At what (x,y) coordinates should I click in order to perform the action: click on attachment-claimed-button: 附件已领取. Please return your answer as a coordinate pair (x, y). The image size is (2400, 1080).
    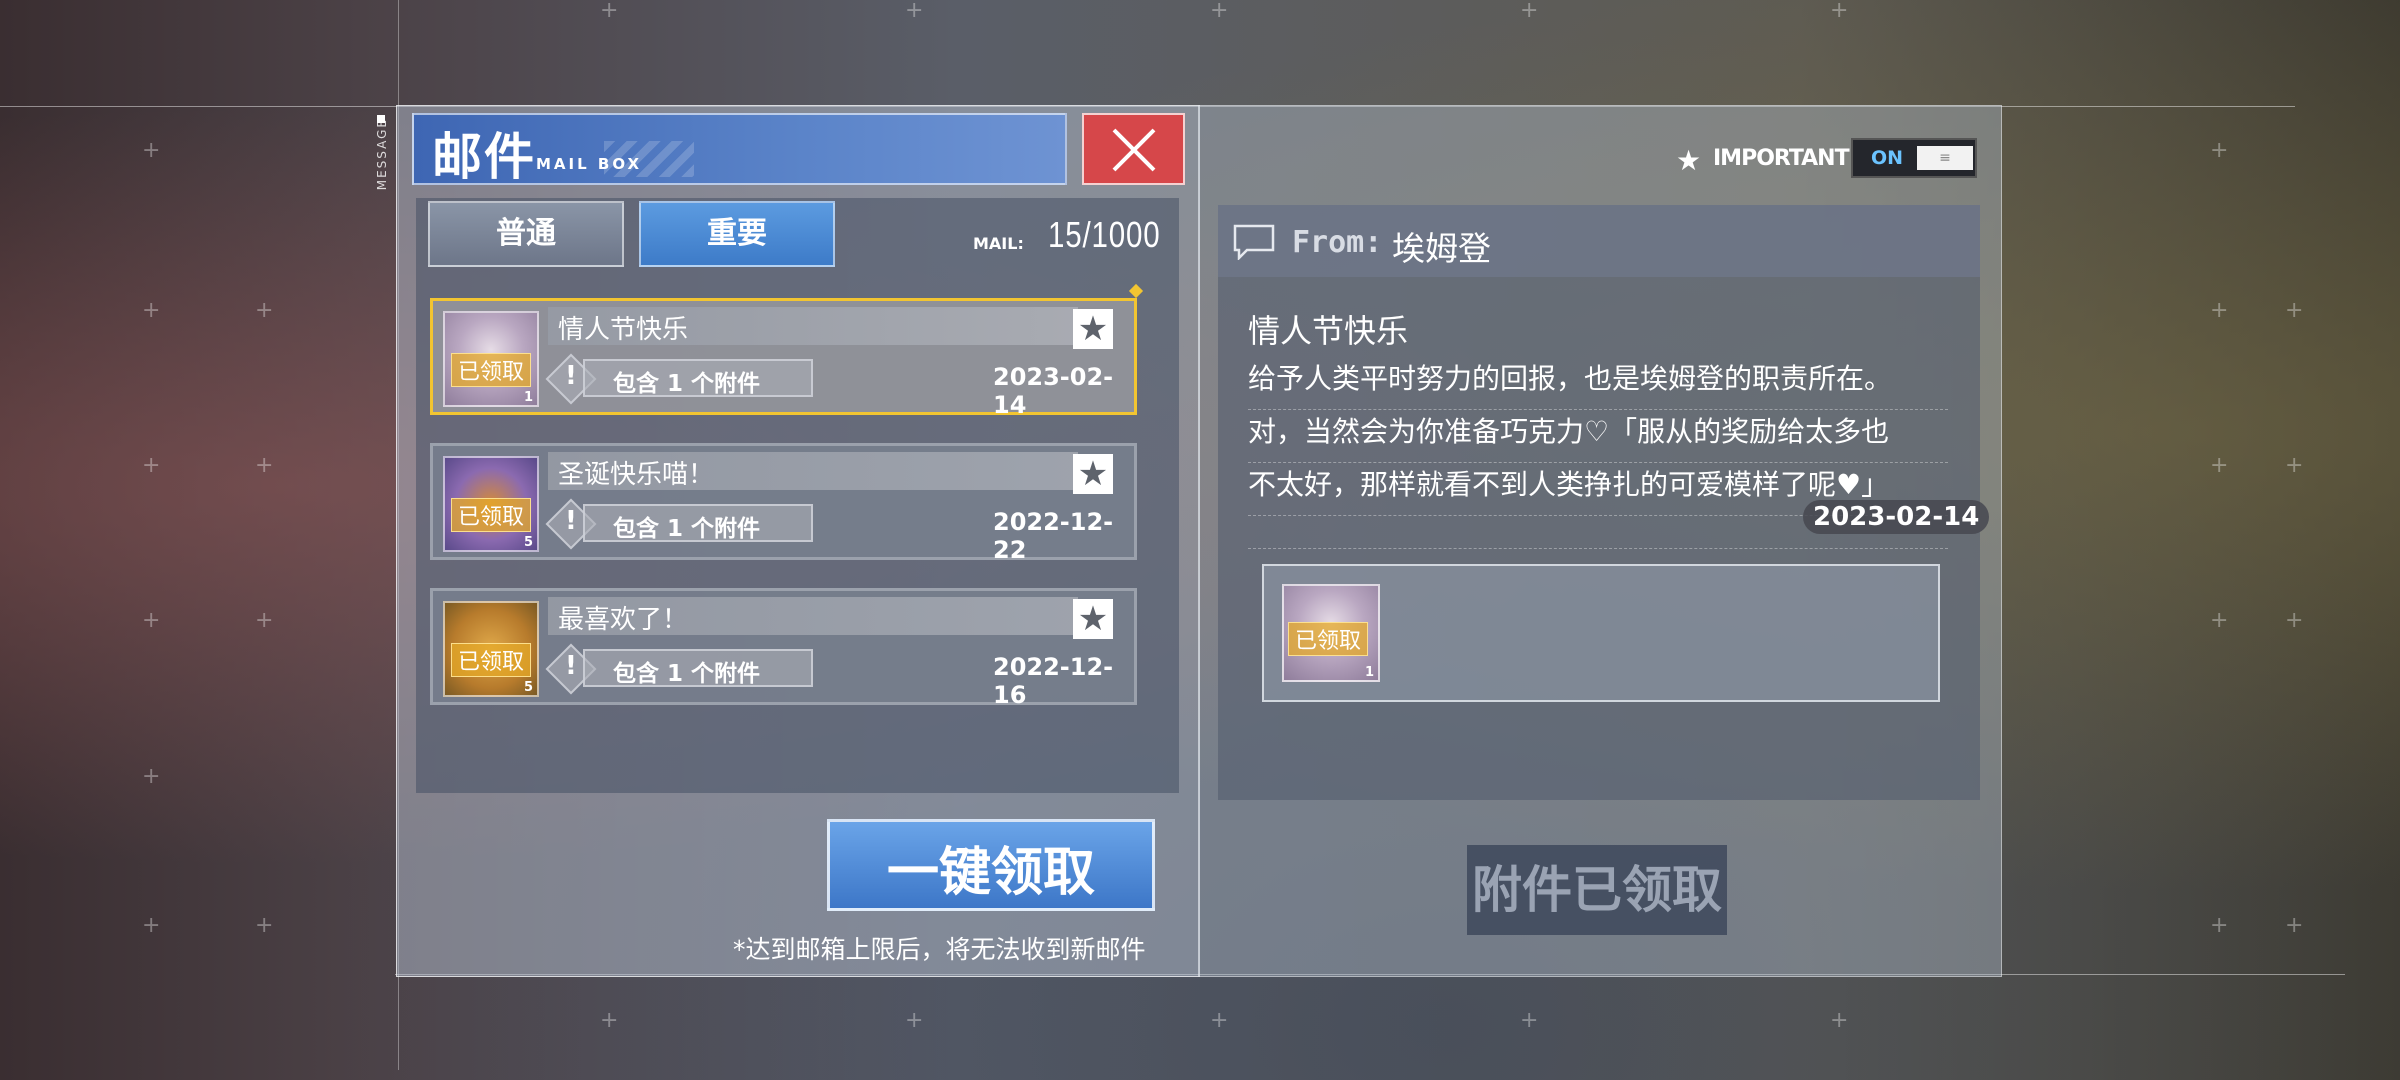
    Looking at the image, I should click on (1597, 890).